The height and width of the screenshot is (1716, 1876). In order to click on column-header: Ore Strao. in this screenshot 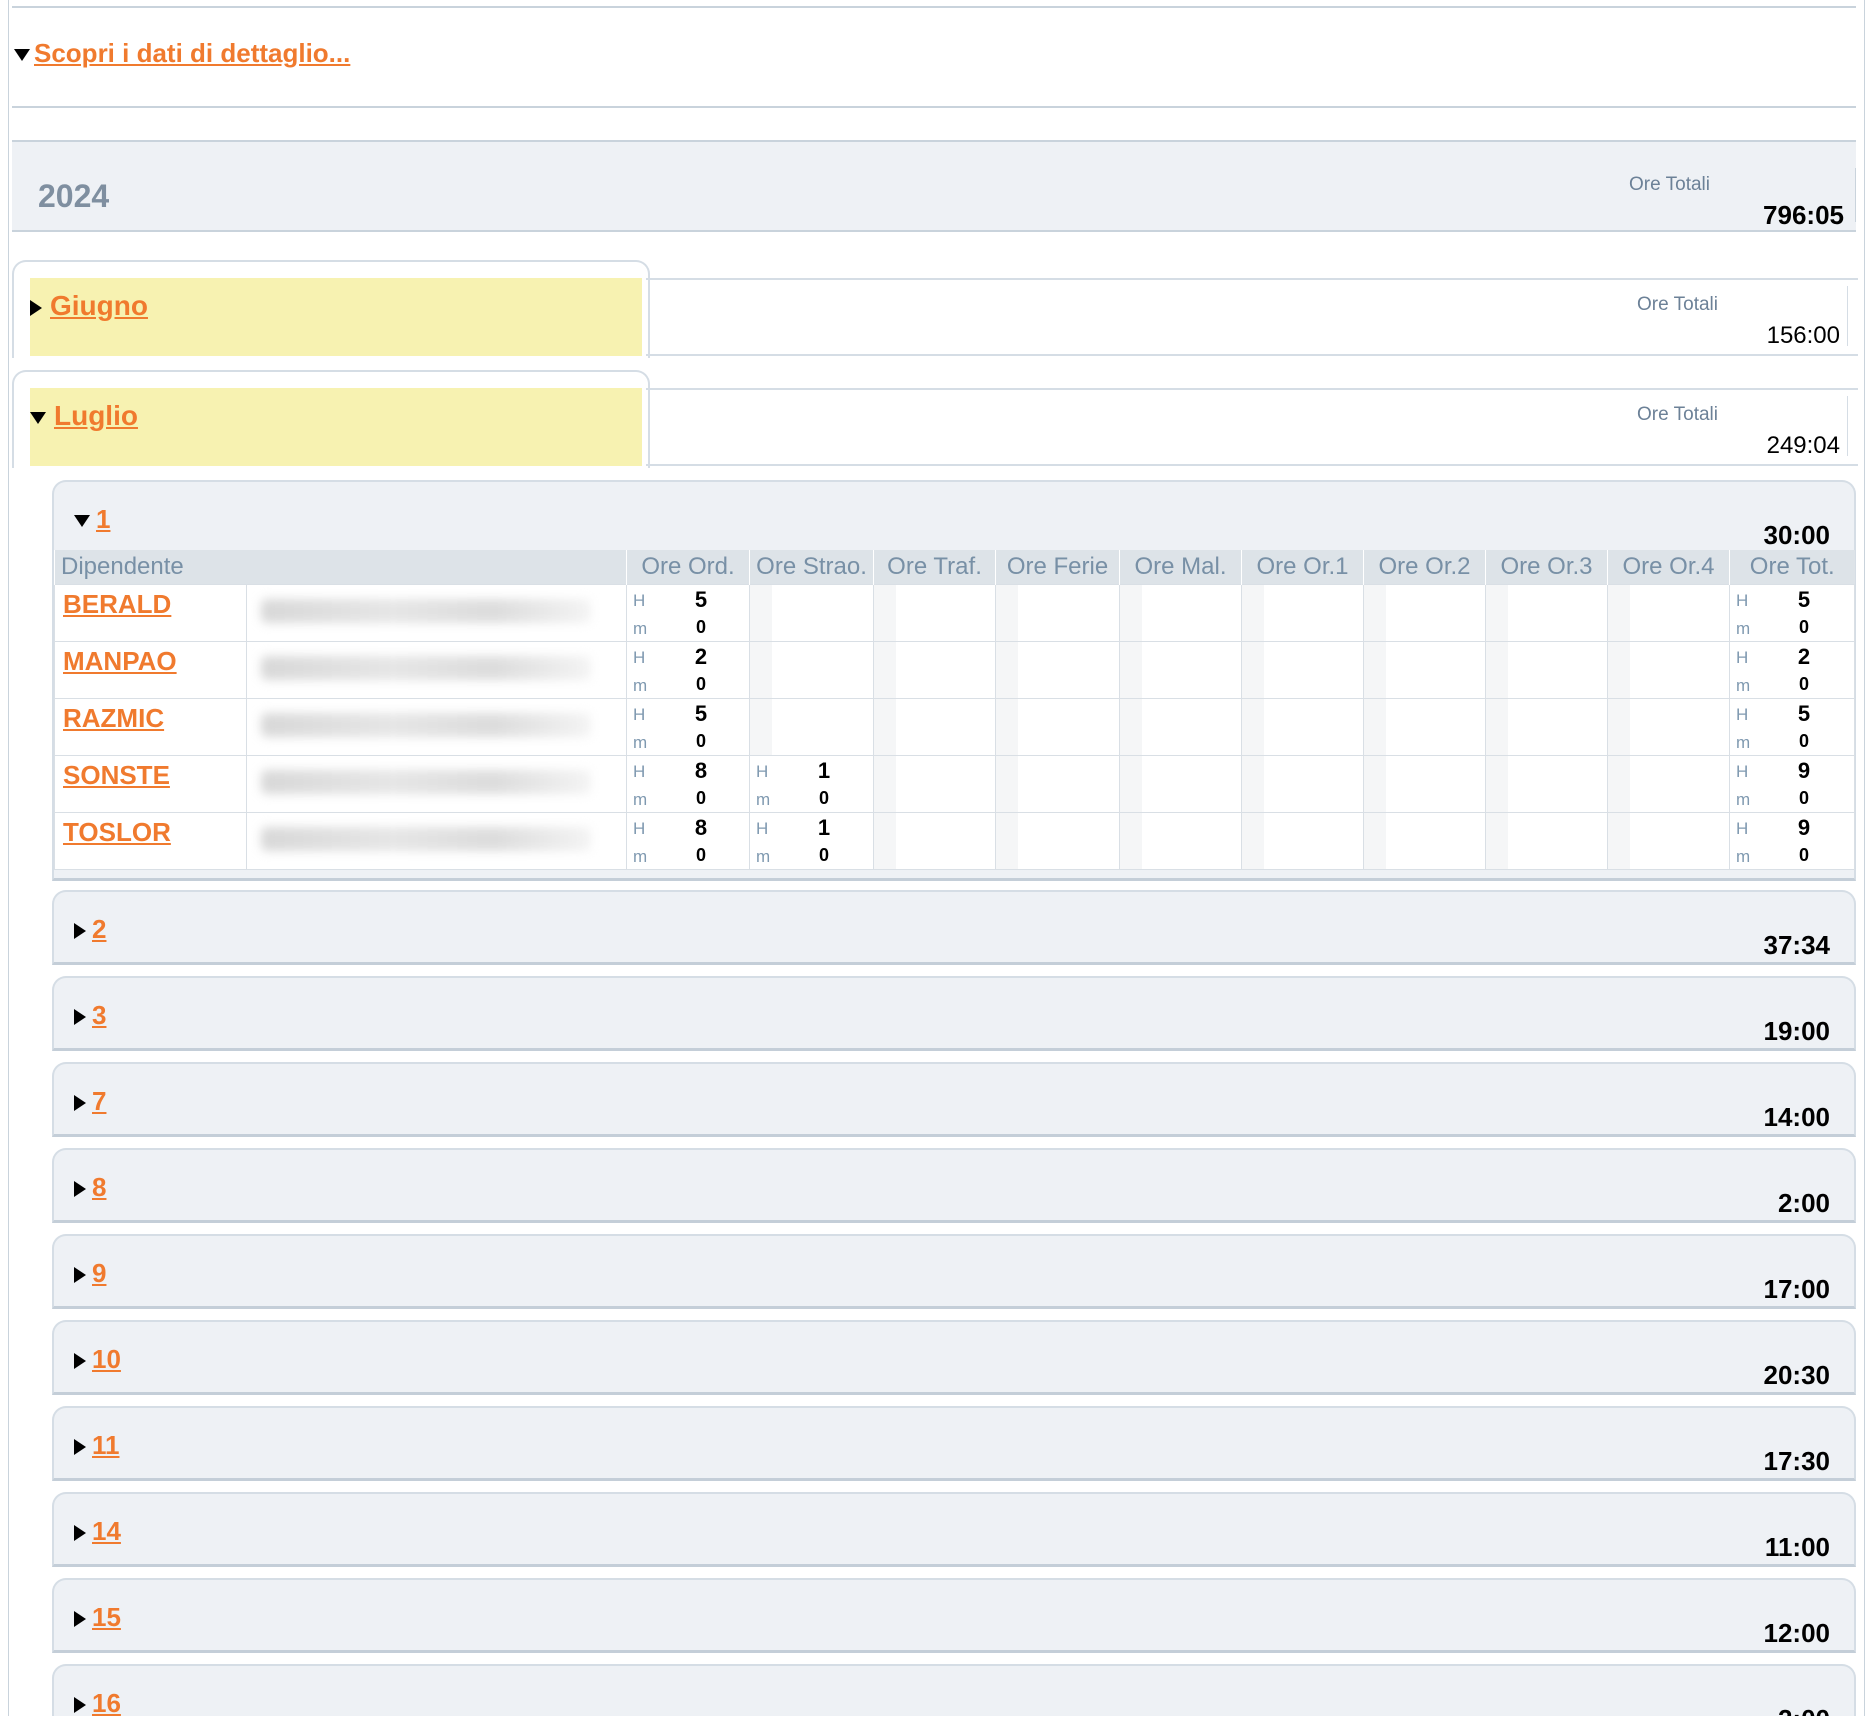, I will do `click(811, 567)`.